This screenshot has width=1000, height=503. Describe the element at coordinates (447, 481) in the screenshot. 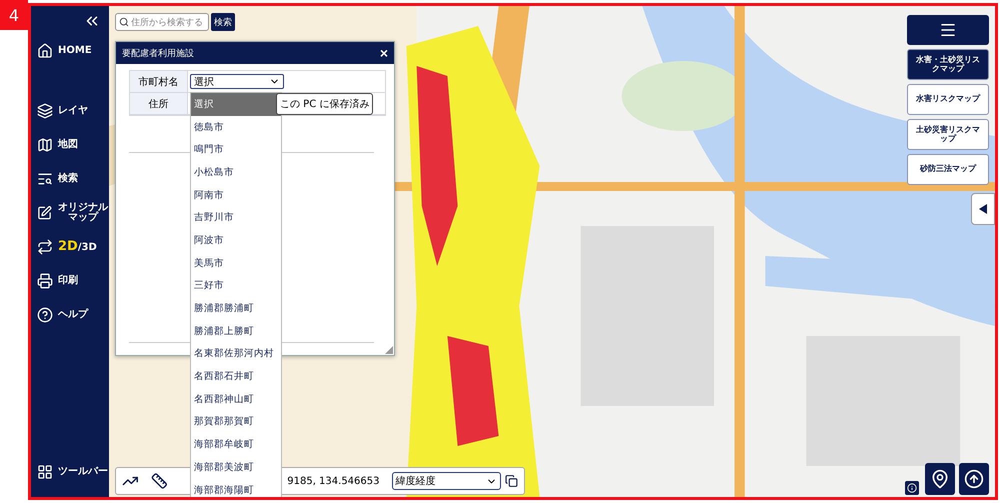

I see `format-select: 緯度経度` at that location.